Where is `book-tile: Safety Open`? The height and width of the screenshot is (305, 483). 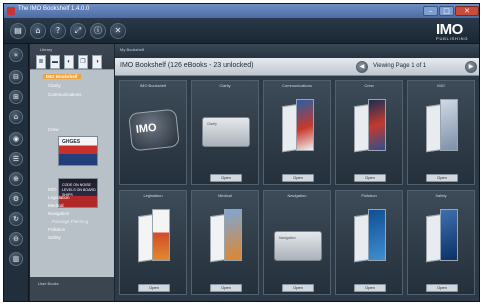 book-tile: Safety Open is located at coordinates (441, 242).